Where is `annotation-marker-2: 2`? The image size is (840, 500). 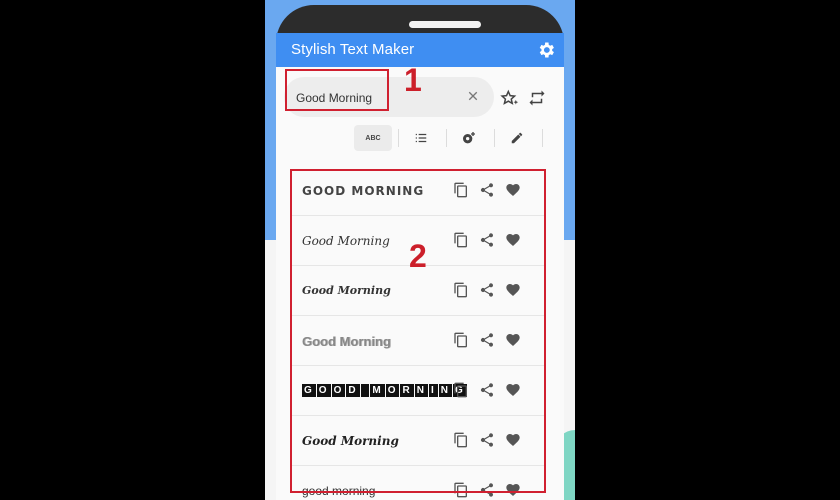 annotation-marker-2: 2 is located at coordinates (418, 256).